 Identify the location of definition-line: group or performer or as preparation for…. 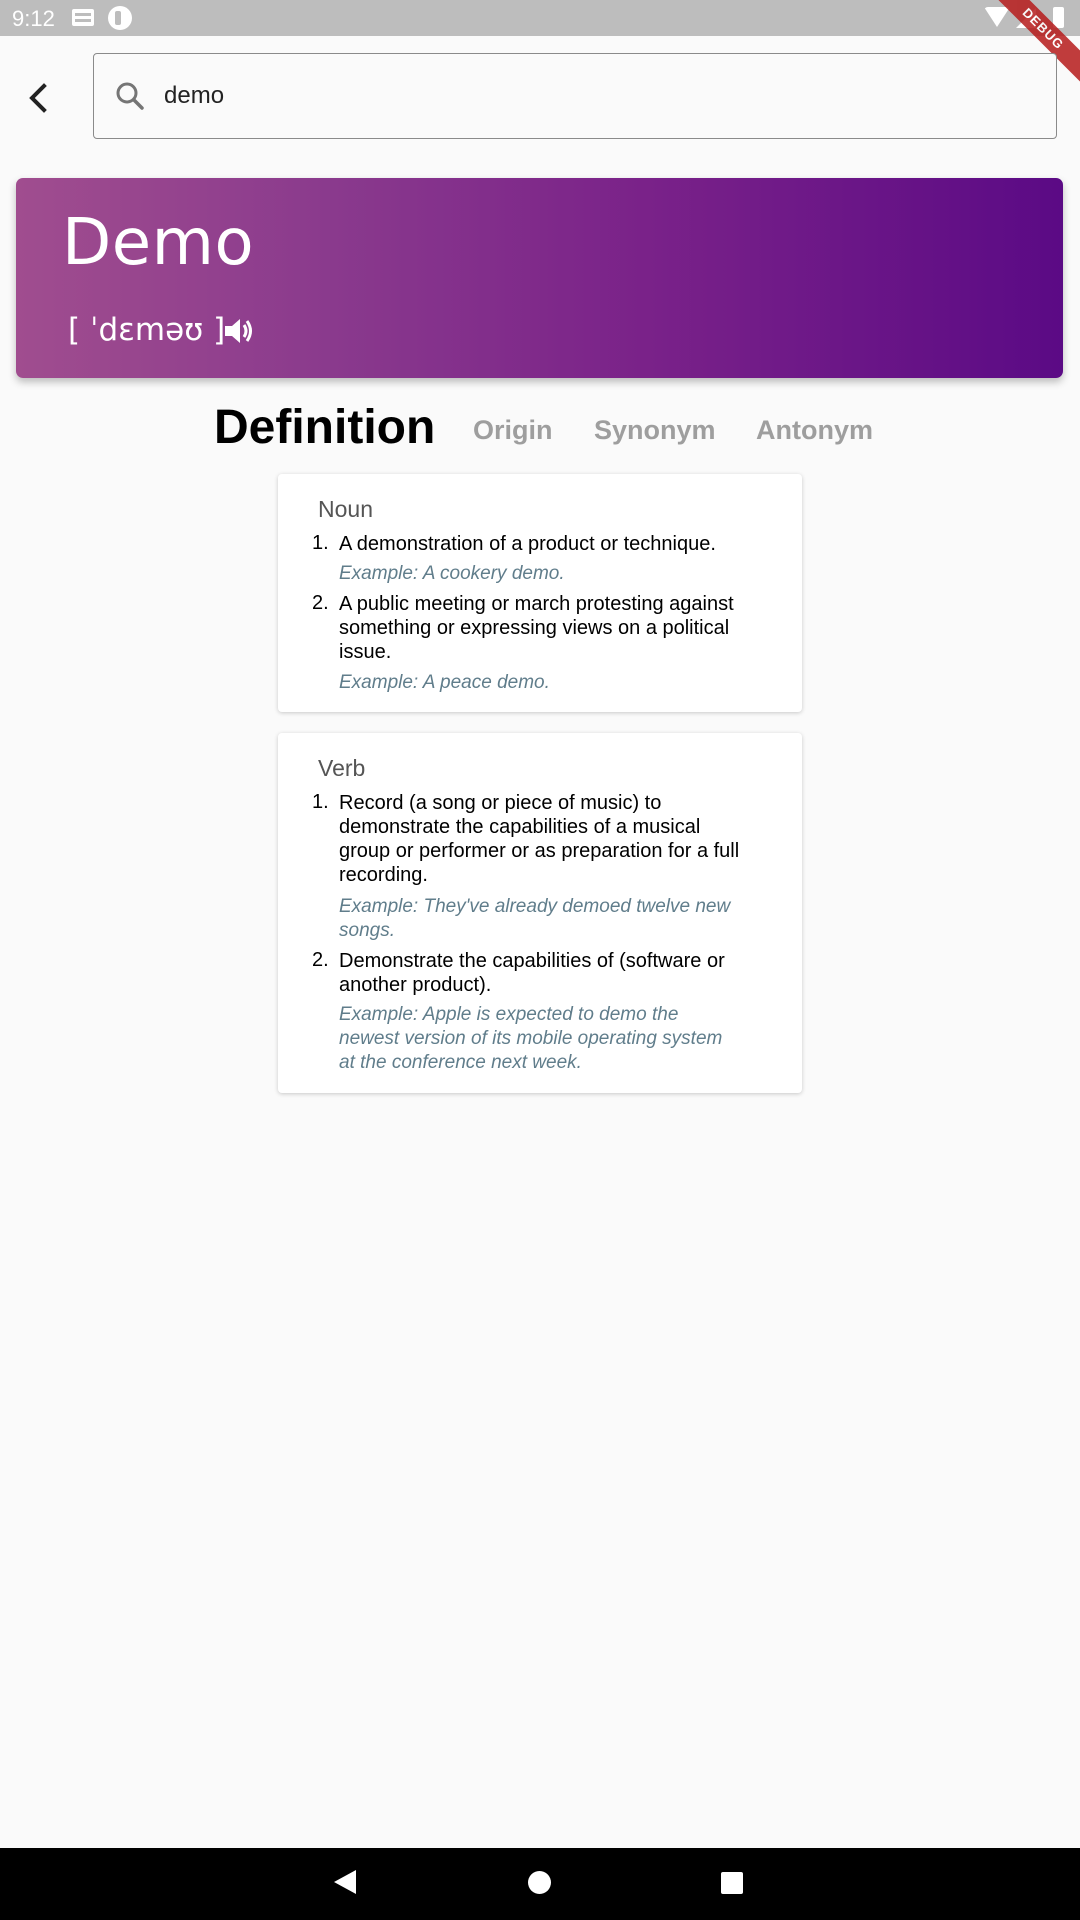
(539, 851).